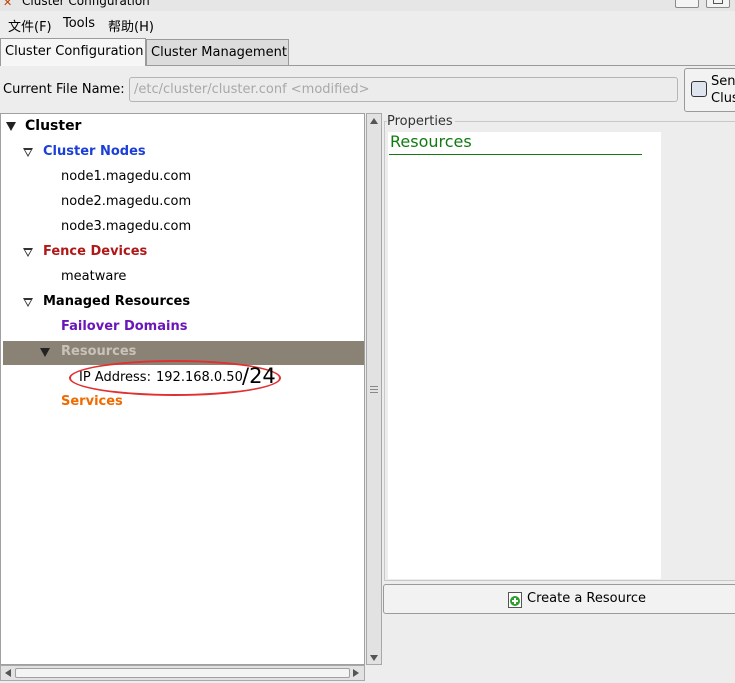 The width and height of the screenshot is (735, 683). Describe the element at coordinates (53, 126) in the screenshot. I see `tree-root-cluster: Cluster` at that location.